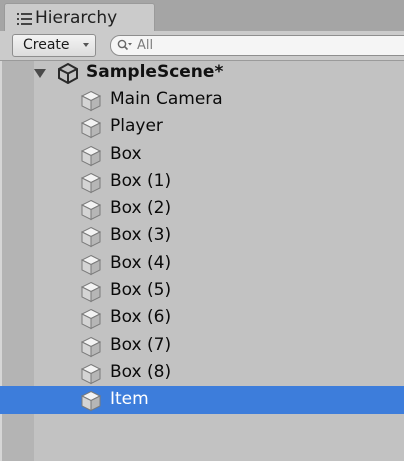  Describe the element at coordinates (141, 262) in the screenshot. I see `gameobject-label: Box (4)` at that location.